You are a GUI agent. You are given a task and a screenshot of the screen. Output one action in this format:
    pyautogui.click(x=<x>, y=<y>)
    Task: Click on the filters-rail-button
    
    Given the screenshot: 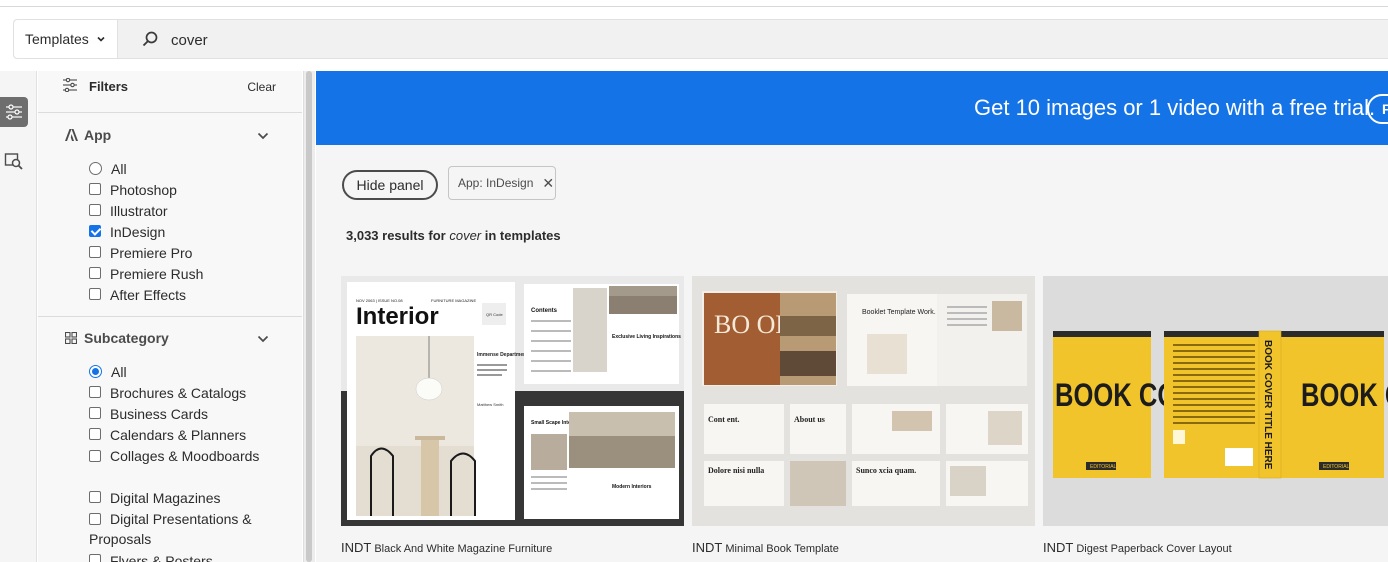 What is the action you would take?
    pyautogui.click(x=14, y=112)
    